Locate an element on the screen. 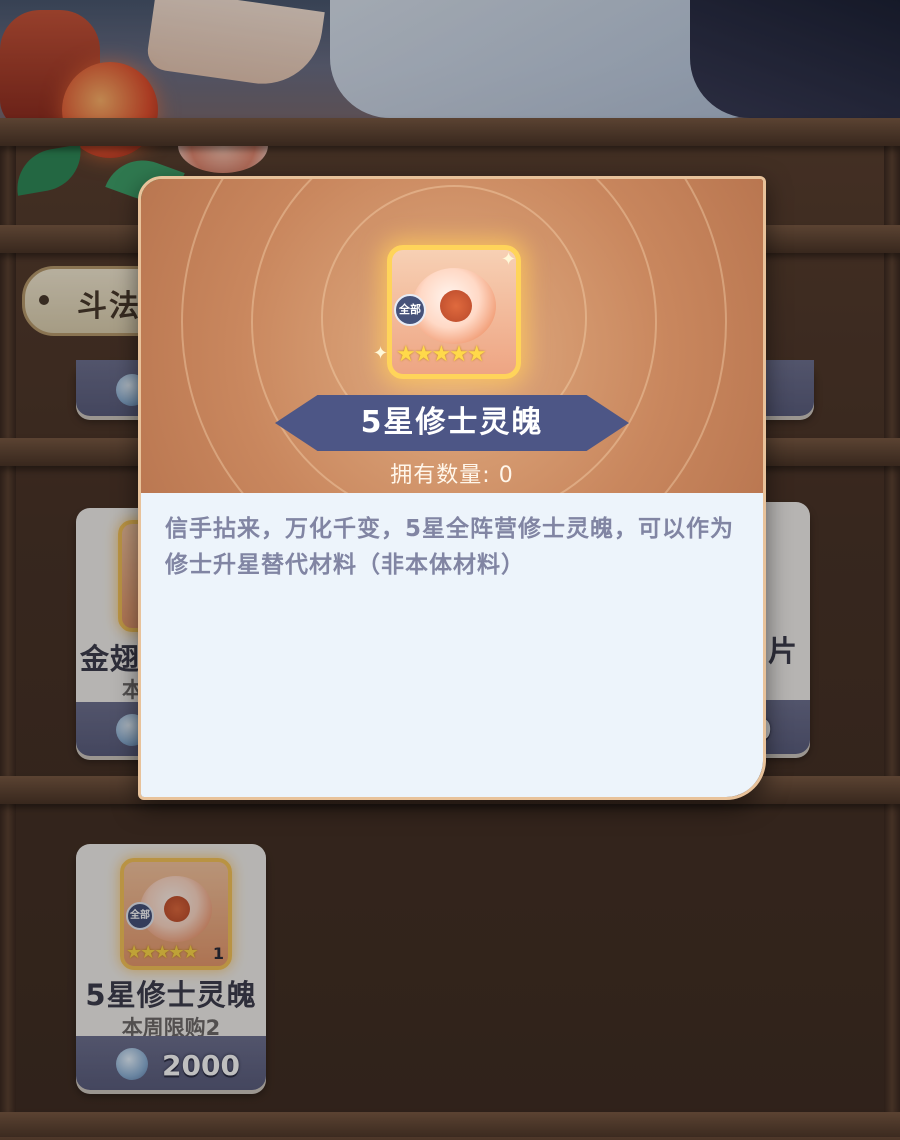 This screenshot has height=1140, width=900. star-rating: ★★★★★ is located at coordinates (441, 354).